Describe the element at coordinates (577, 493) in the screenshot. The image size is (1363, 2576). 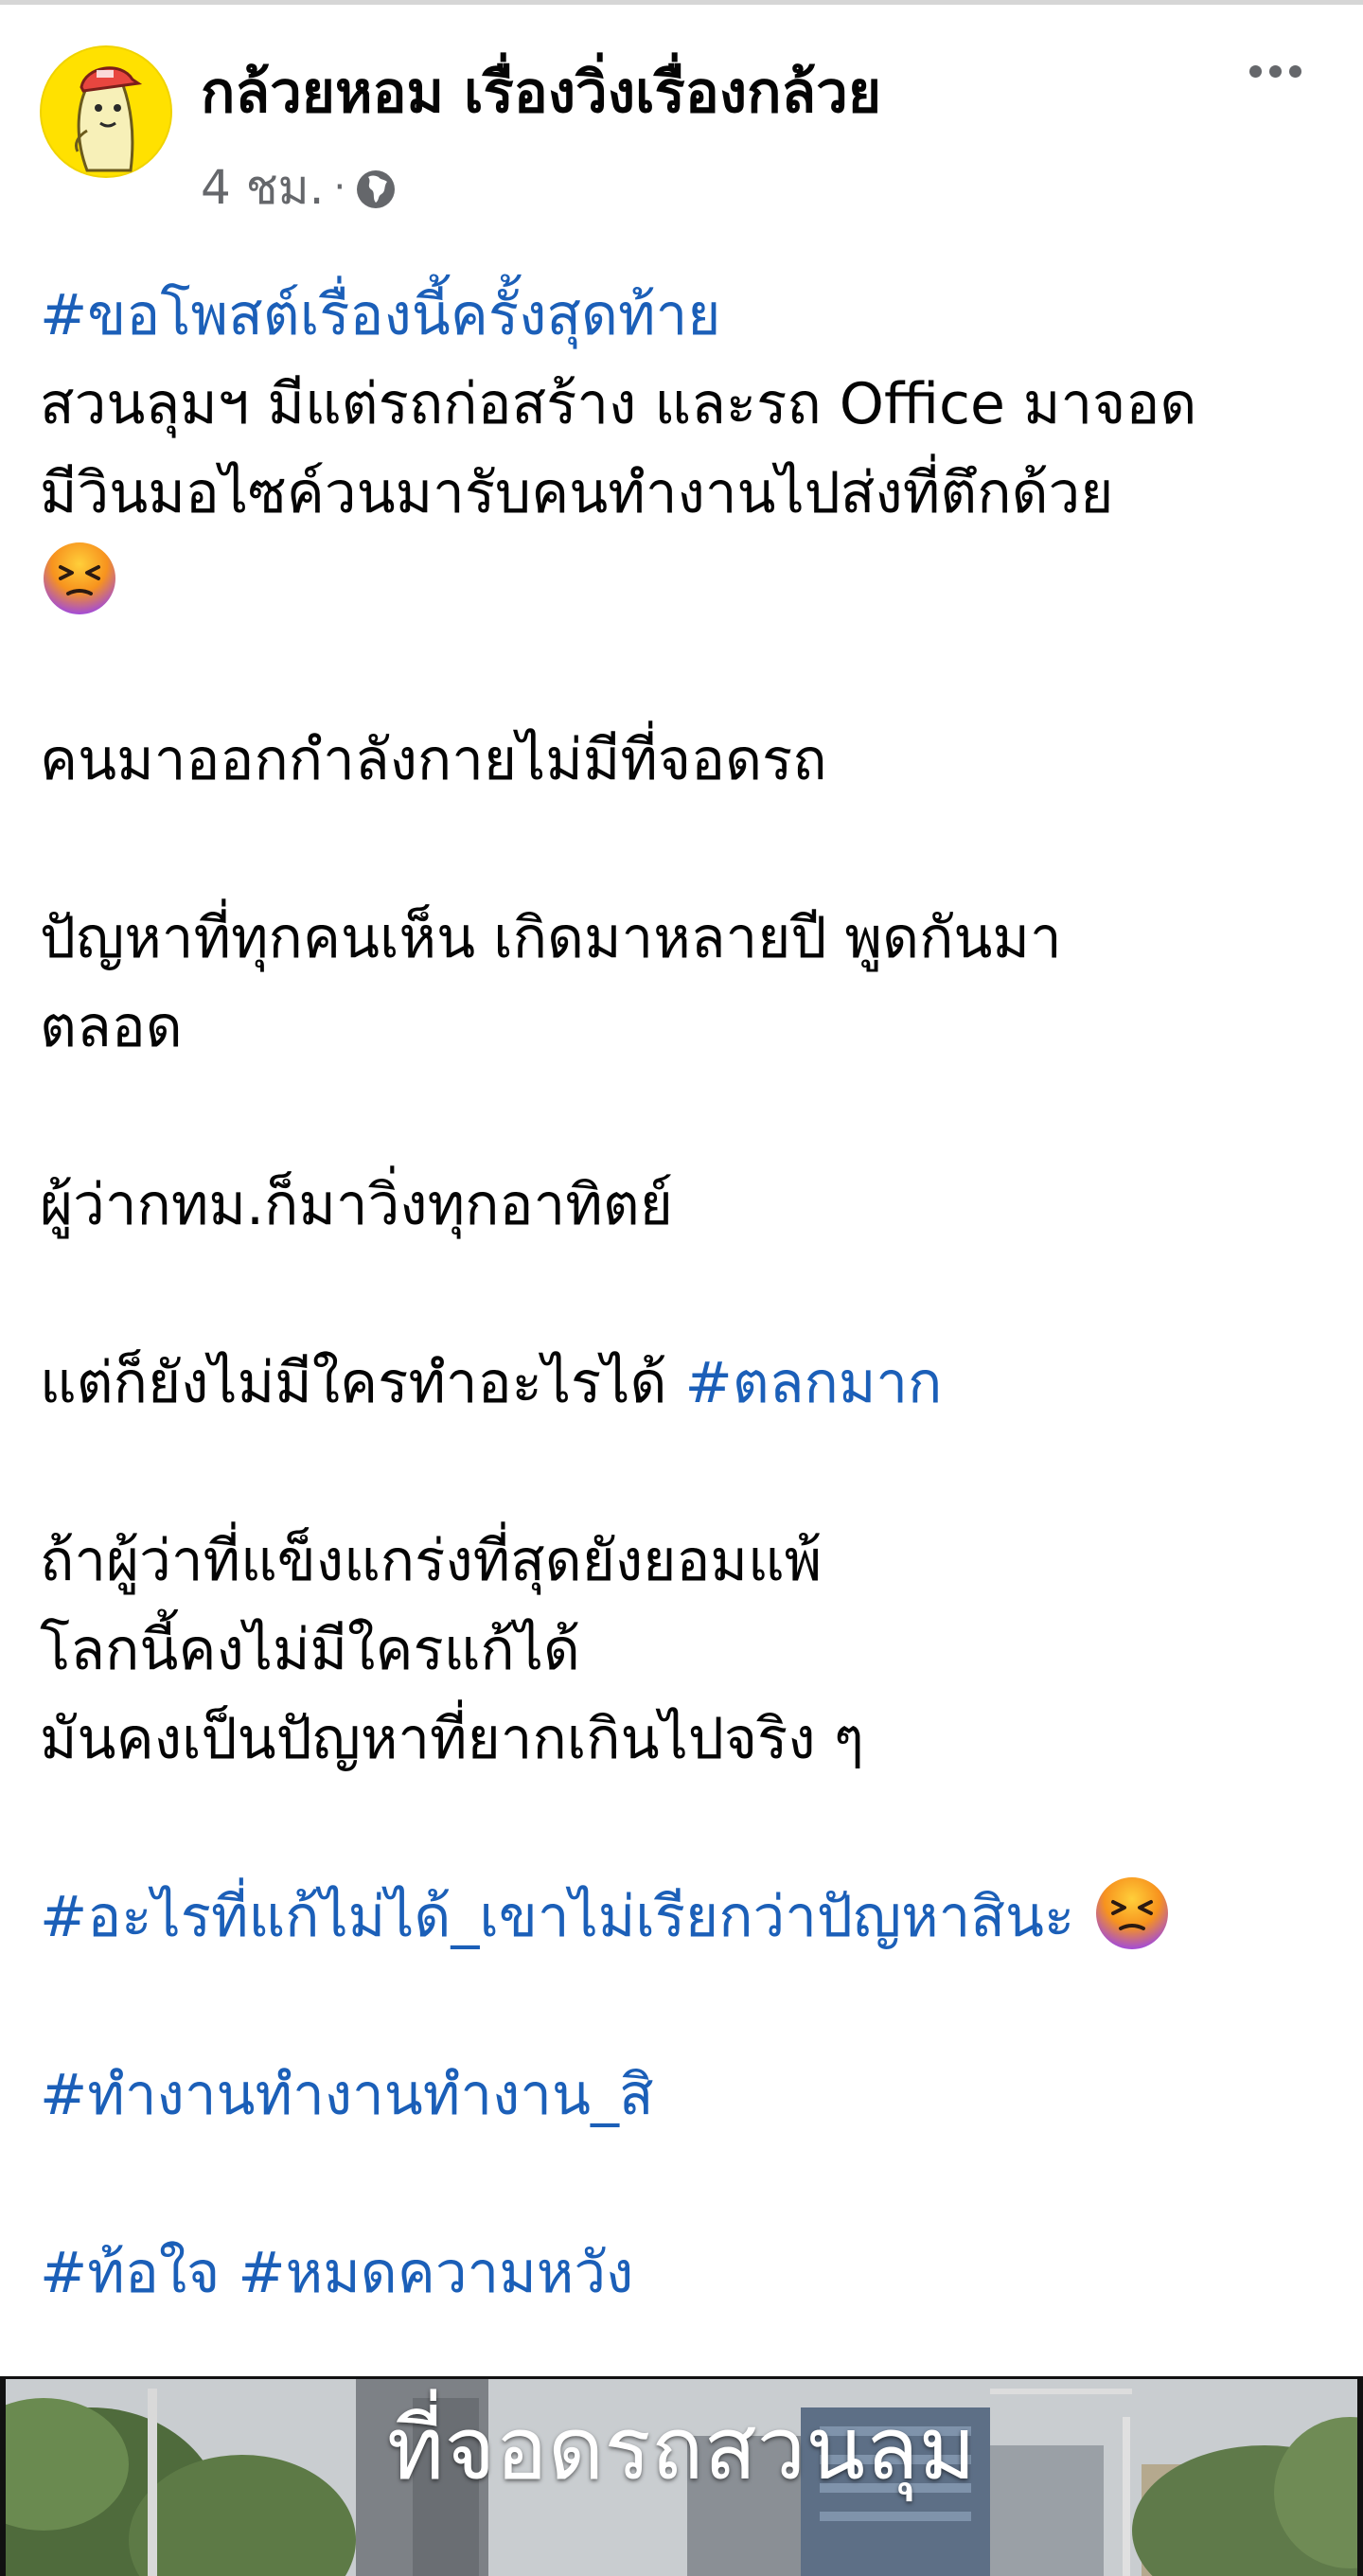
I see `text-line: มีวินมอไซค์วนมารับคนทำงานไปส่งที่ตึกด้วย` at that location.